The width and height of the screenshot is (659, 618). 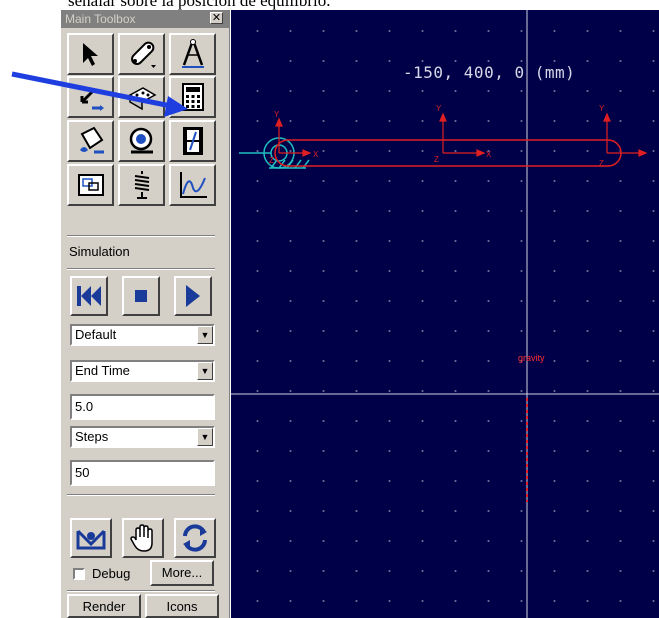 What do you see at coordinates (99, 94) in the screenshot?
I see `annotation-arrow` at bounding box center [99, 94].